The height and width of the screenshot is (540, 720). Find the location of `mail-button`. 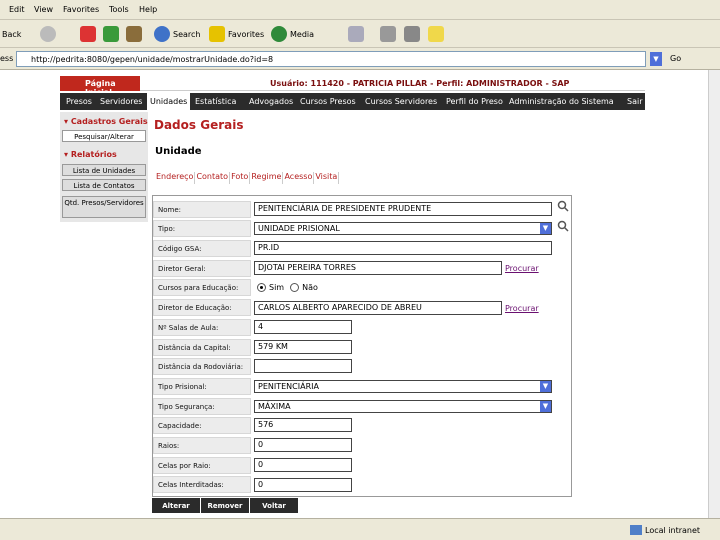

mail-button is located at coordinates (357, 34).